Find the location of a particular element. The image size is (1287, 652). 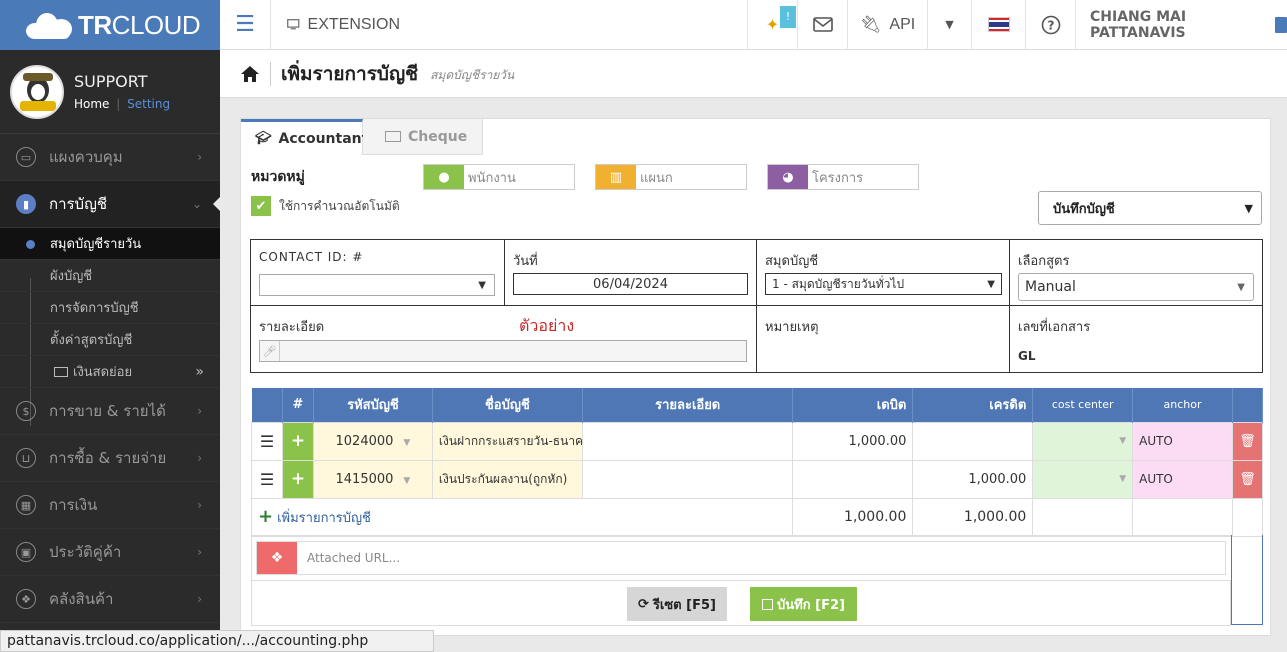

save-button: บันทึก [F2] is located at coordinates (803, 604).